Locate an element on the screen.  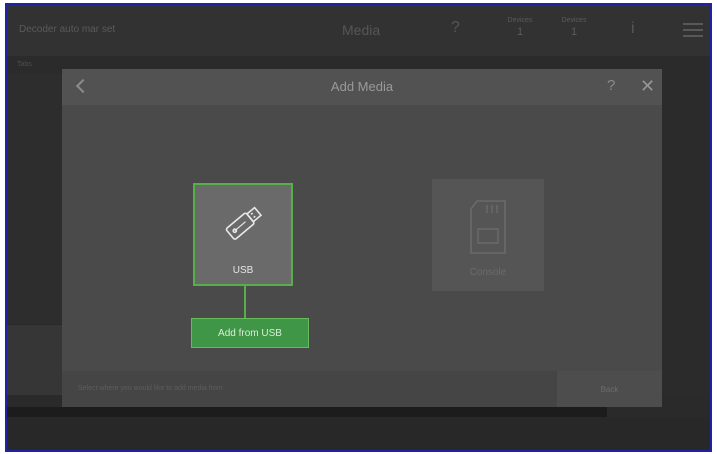
dialog-help-icon: ? is located at coordinates (611, 85).